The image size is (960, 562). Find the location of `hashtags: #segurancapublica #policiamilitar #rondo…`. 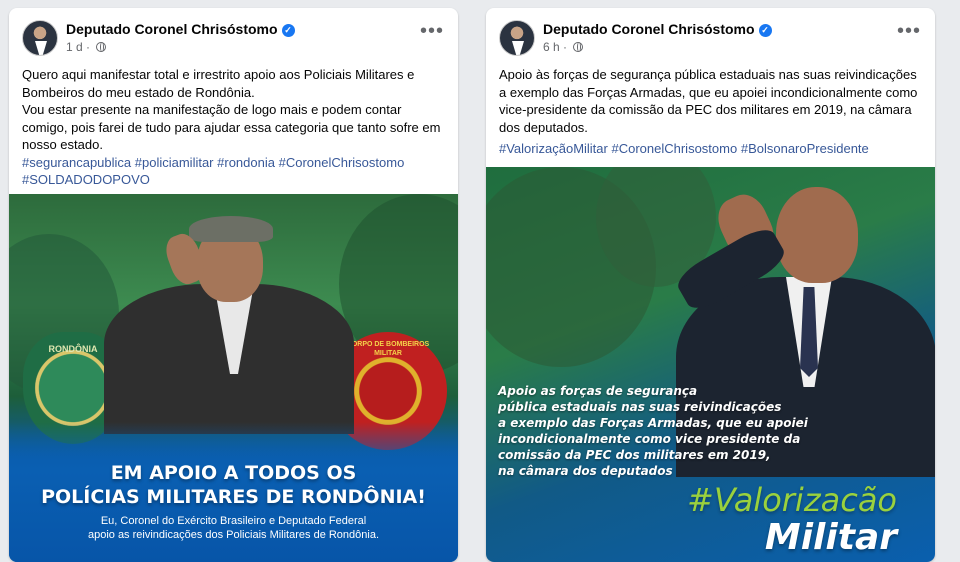

hashtags: #segurancapublica #policiamilitar #rondo… is located at coordinates (233, 171).